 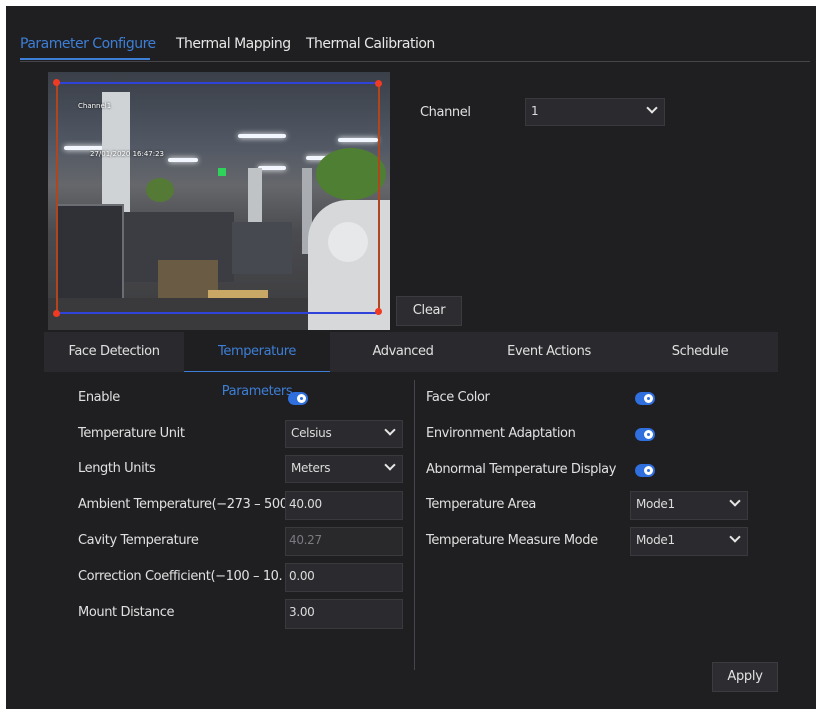 What do you see at coordinates (458, 397) in the screenshot?
I see `face-color-label: Face Color` at bounding box center [458, 397].